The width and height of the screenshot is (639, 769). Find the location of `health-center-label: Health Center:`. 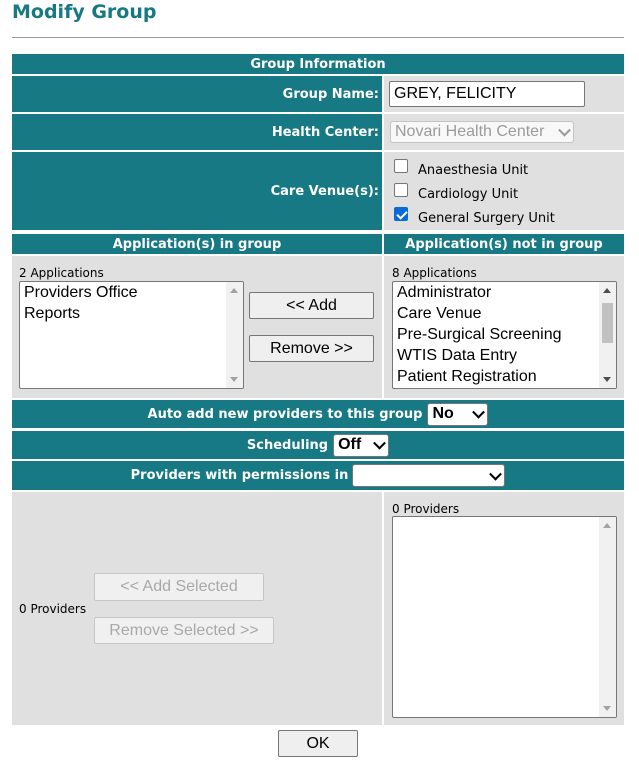

health-center-label: Health Center: is located at coordinates (325, 132).